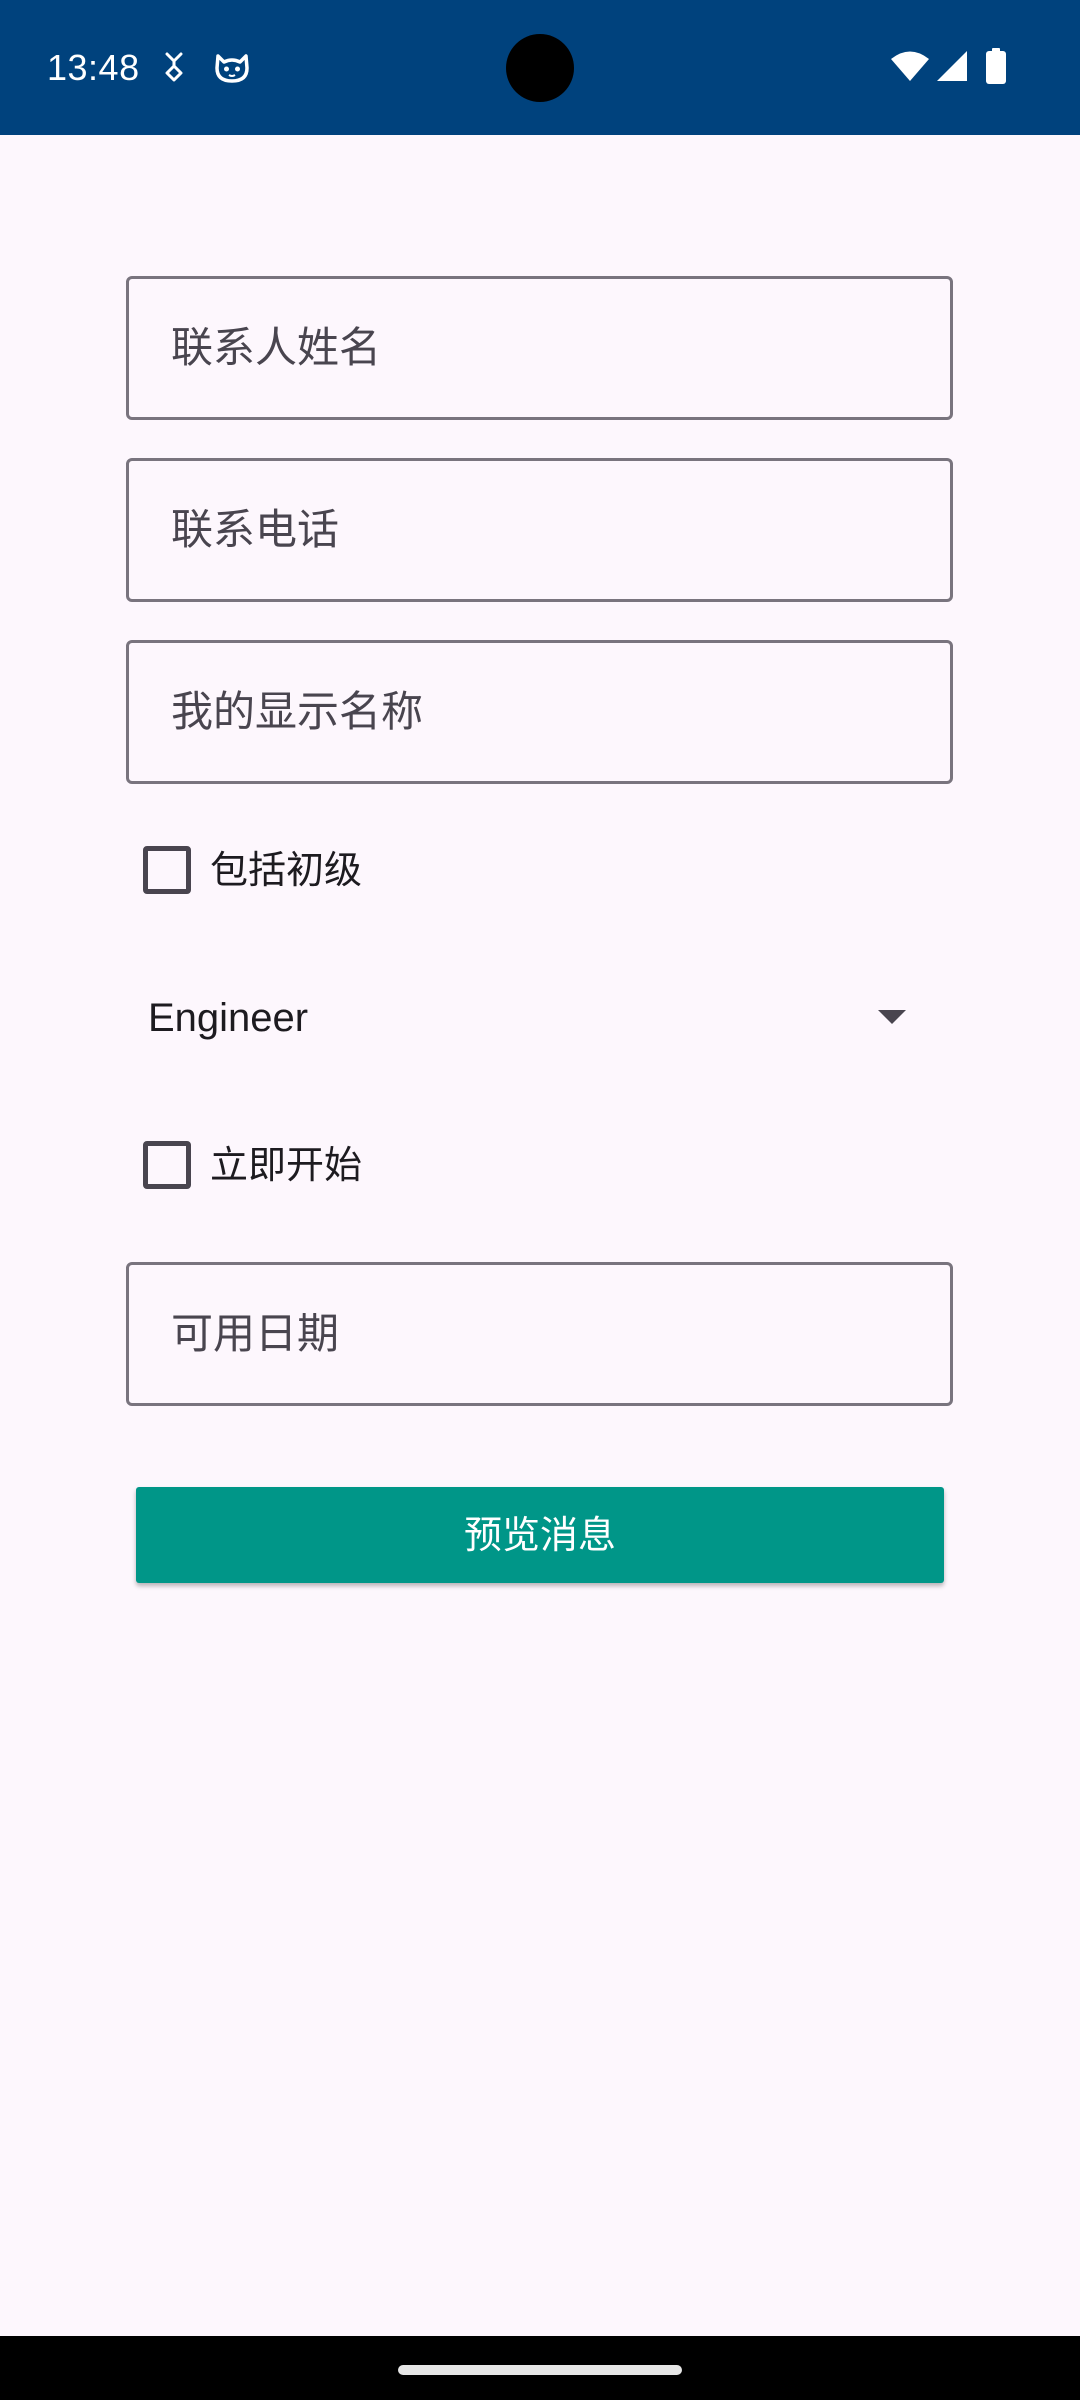 The height and width of the screenshot is (2400, 1080). What do you see at coordinates (540, 1535) in the screenshot?
I see `preview-message-button: 预览消息` at bounding box center [540, 1535].